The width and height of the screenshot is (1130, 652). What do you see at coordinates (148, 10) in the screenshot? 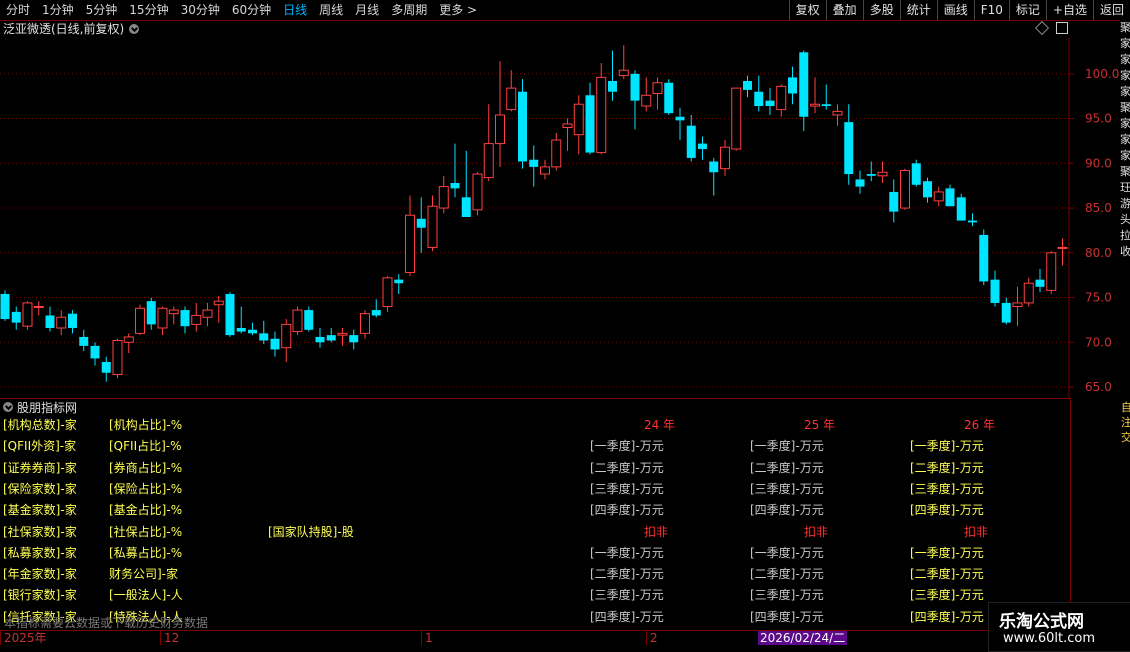
I see `timeframe-tab: 15分钟` at bounding box center [148, 10].